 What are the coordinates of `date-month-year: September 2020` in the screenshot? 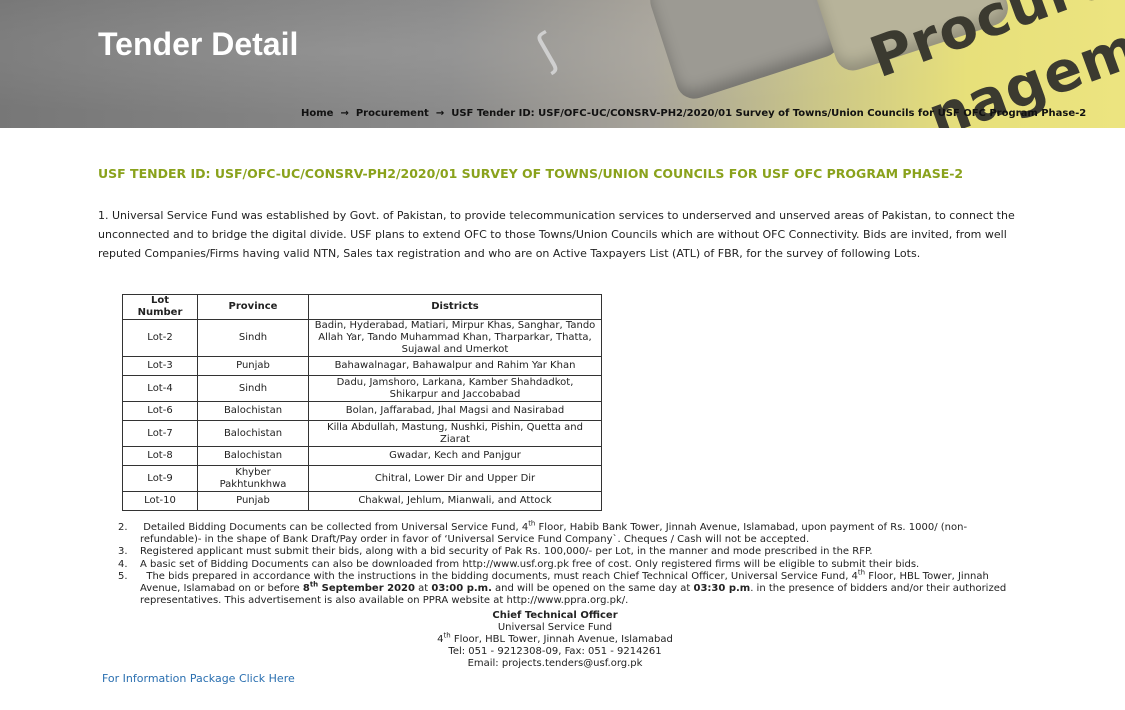 It's located at (366, 589).